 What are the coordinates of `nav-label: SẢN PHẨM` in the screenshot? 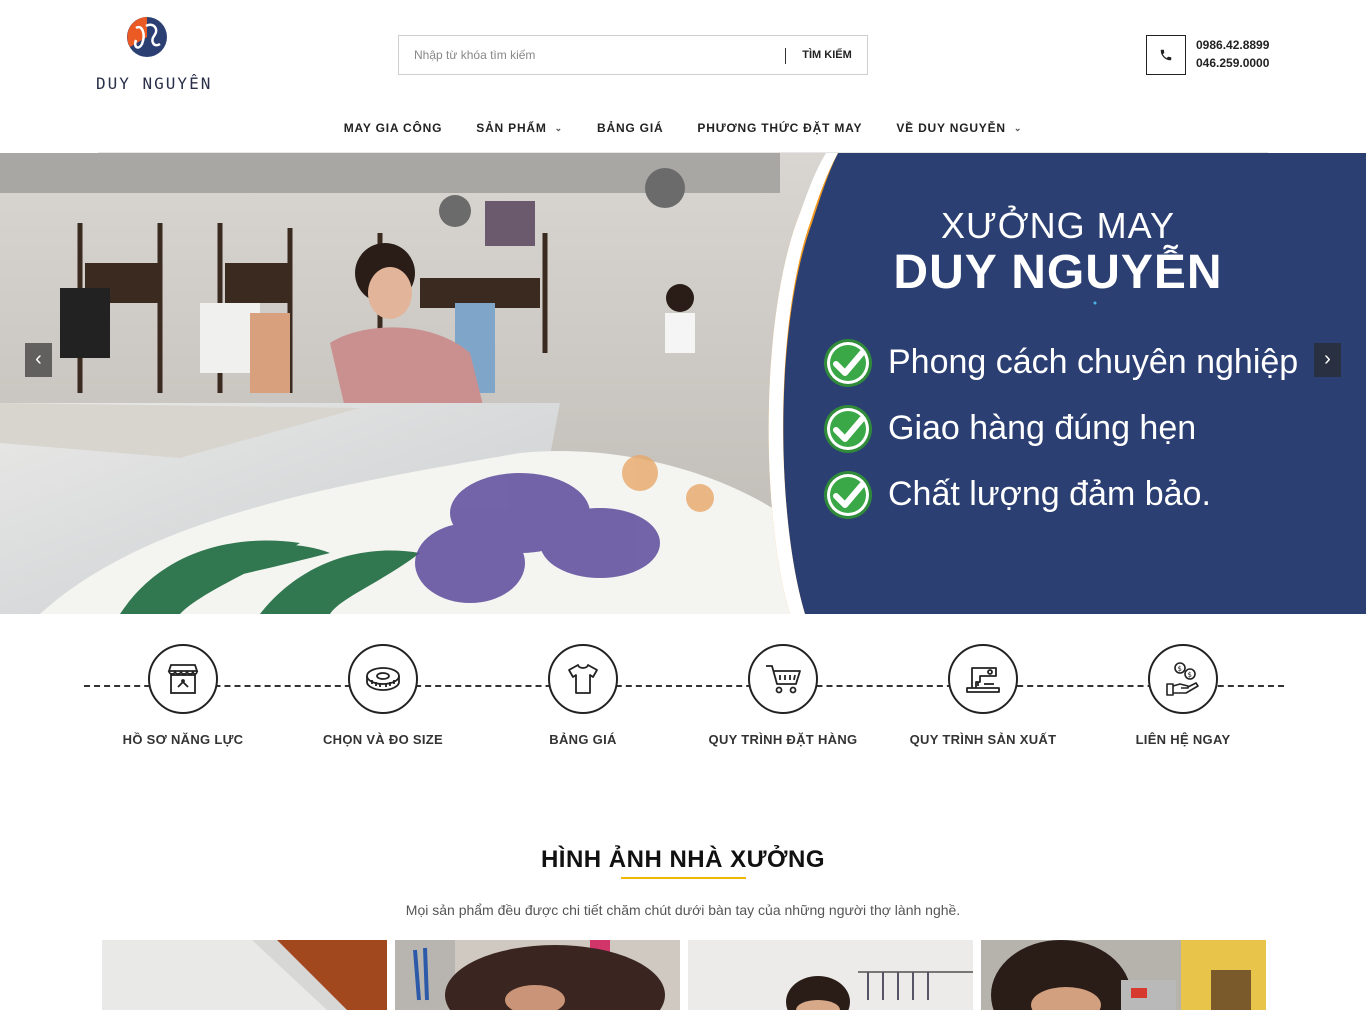 It's located at (511, 128).